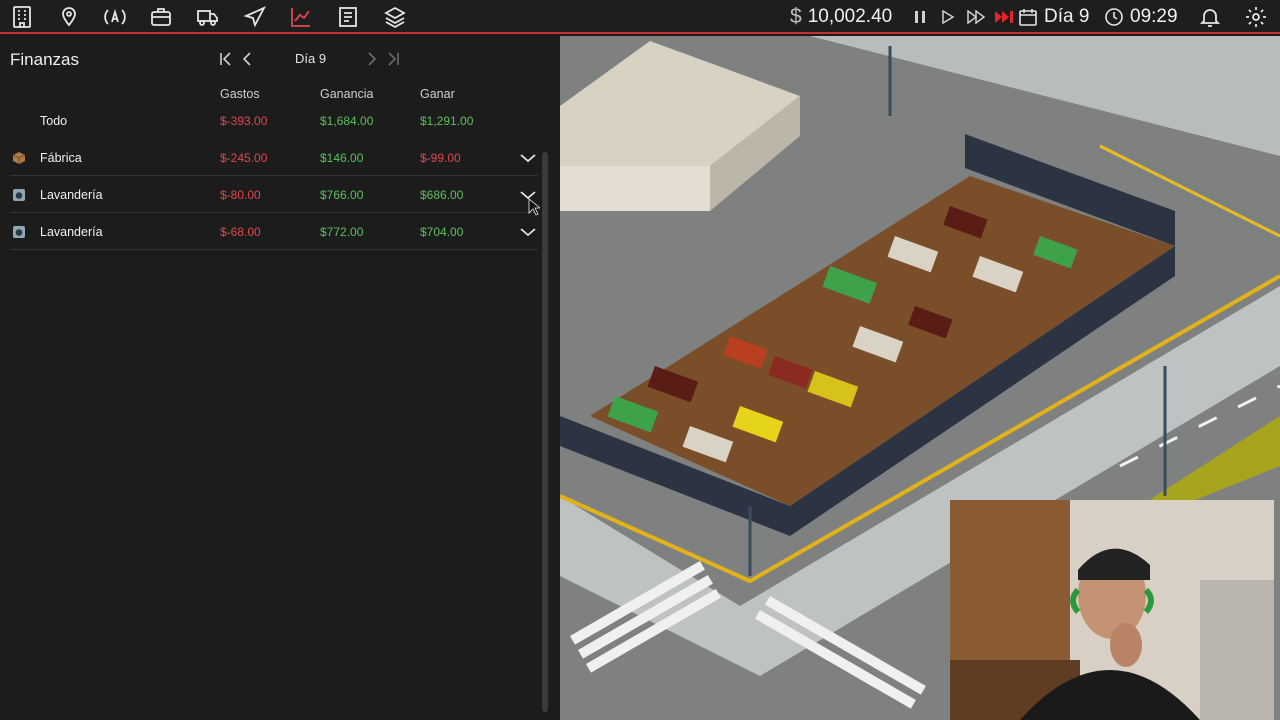  Describe the element at coordinates (115, 17) in the screenshot. I see `broadcast-icon` at that location.